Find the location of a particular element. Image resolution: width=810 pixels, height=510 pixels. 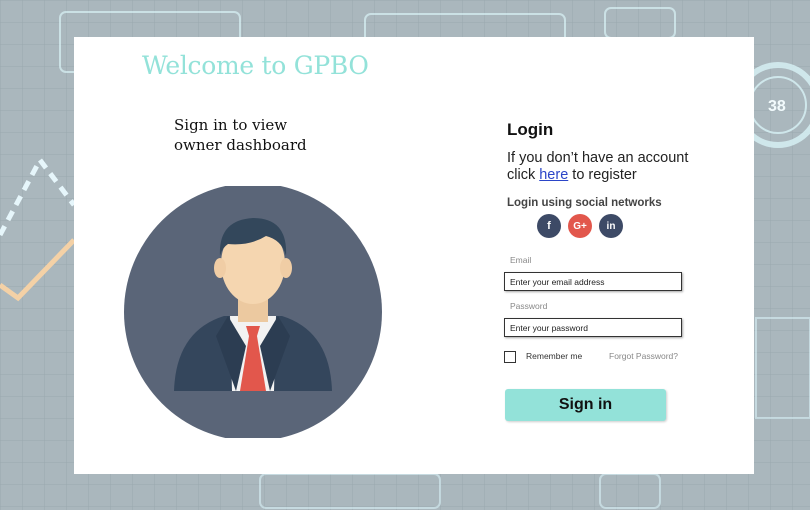

email-label: Email is located at coordinates (521, 260).